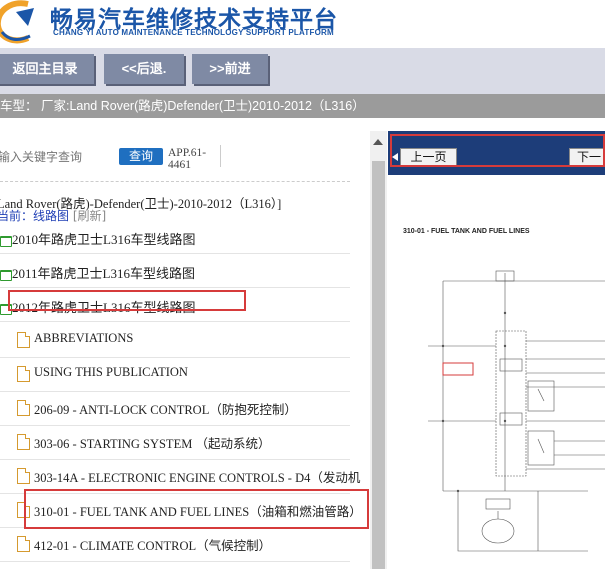  Describe the element at coordinates (474, 402) in the screenshot. I see `wiring-diagram-dots` at that location.